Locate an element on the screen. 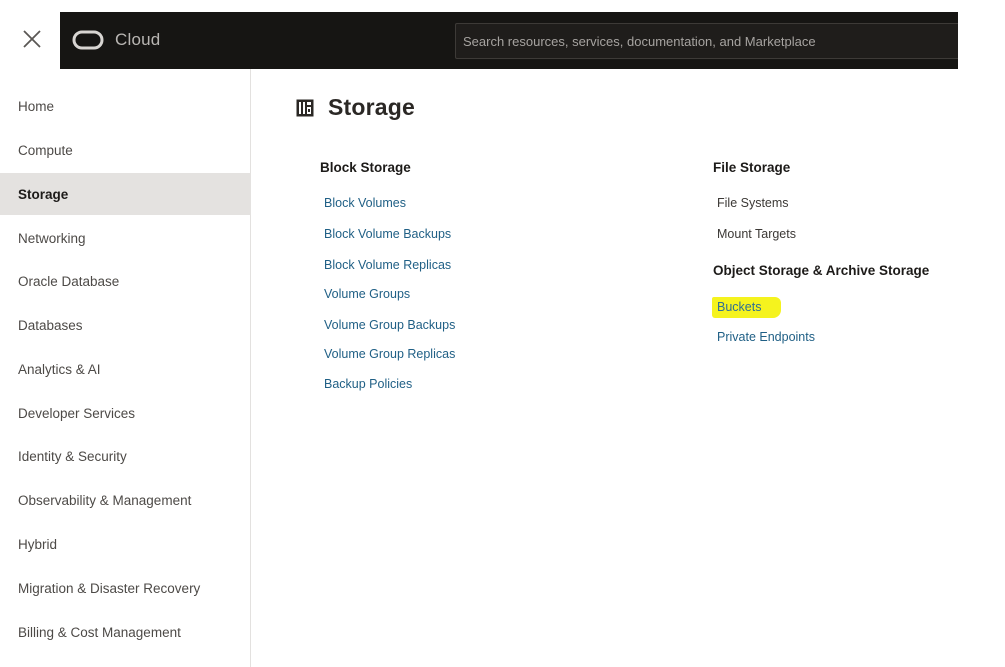 The image size is (1005, 667). sidebar-item-networking: Networking is located at coordinates (125, 238).